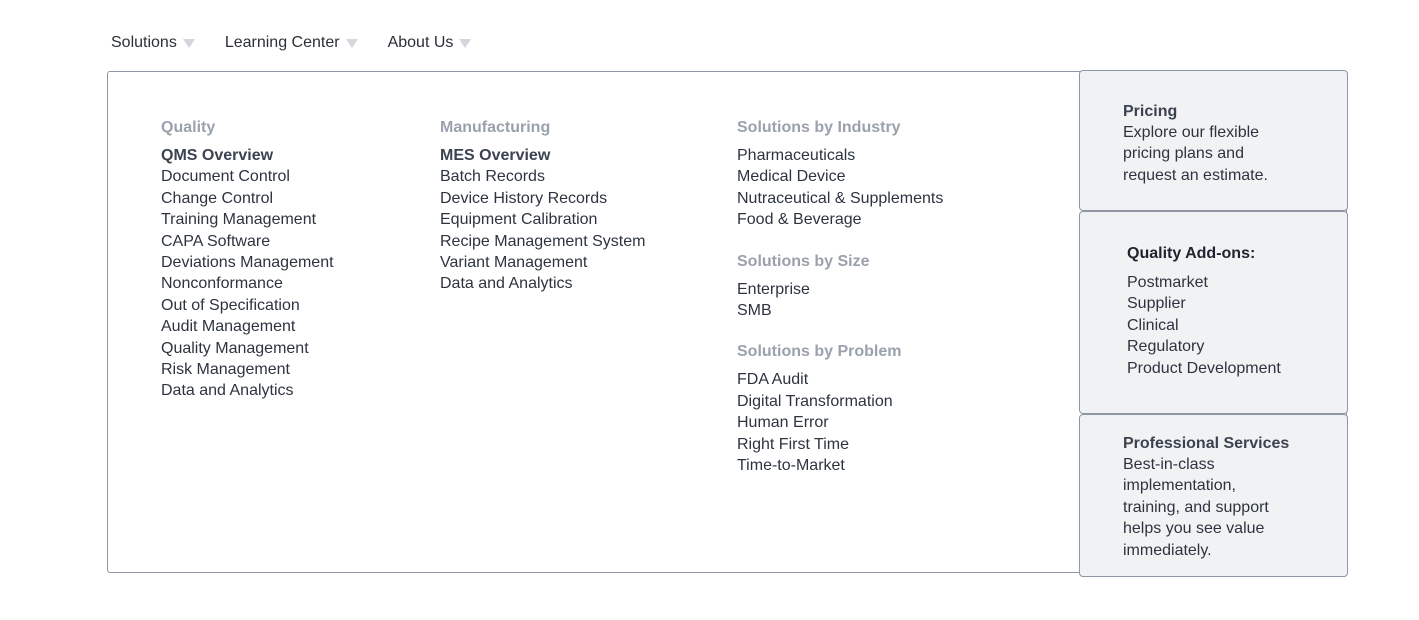 The height and width of the screenshot is (620, 1419). Describe the element at coordinates (542, 262) in the screenshot. I see `link-variant-management: Variant Management` at that location.